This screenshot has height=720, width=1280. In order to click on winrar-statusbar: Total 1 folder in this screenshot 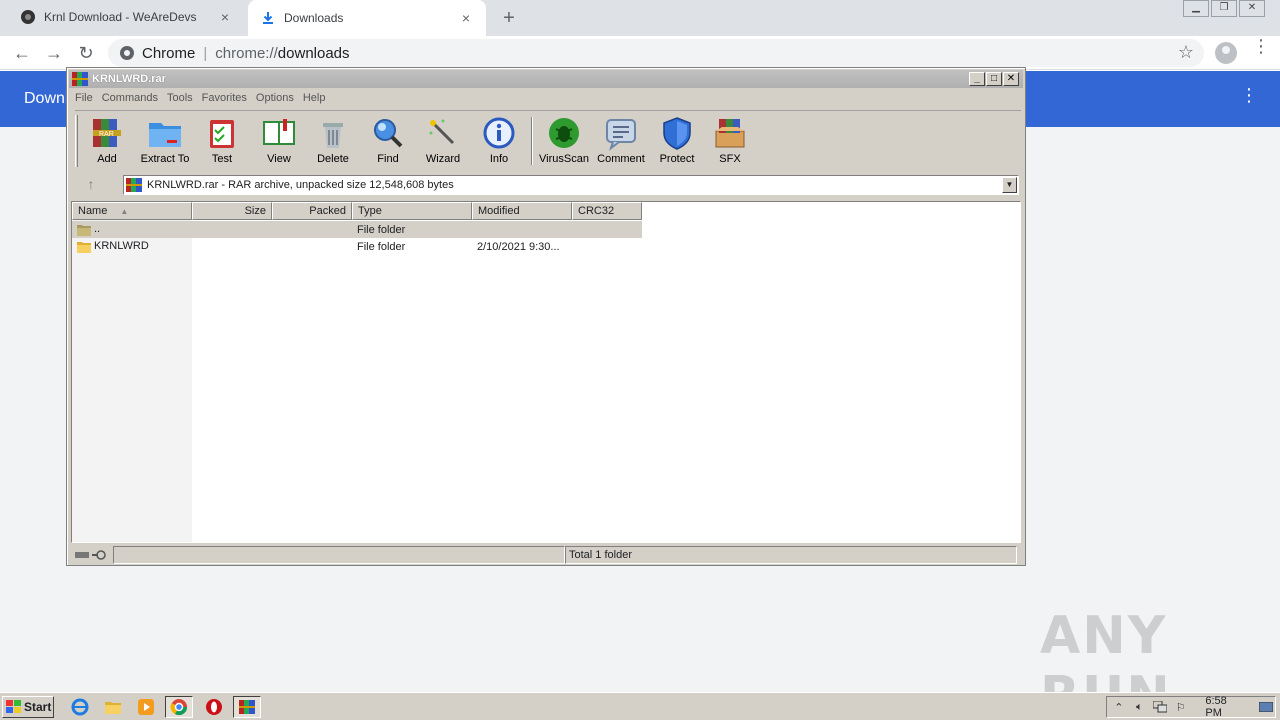, I will do `click(546, 555)`.